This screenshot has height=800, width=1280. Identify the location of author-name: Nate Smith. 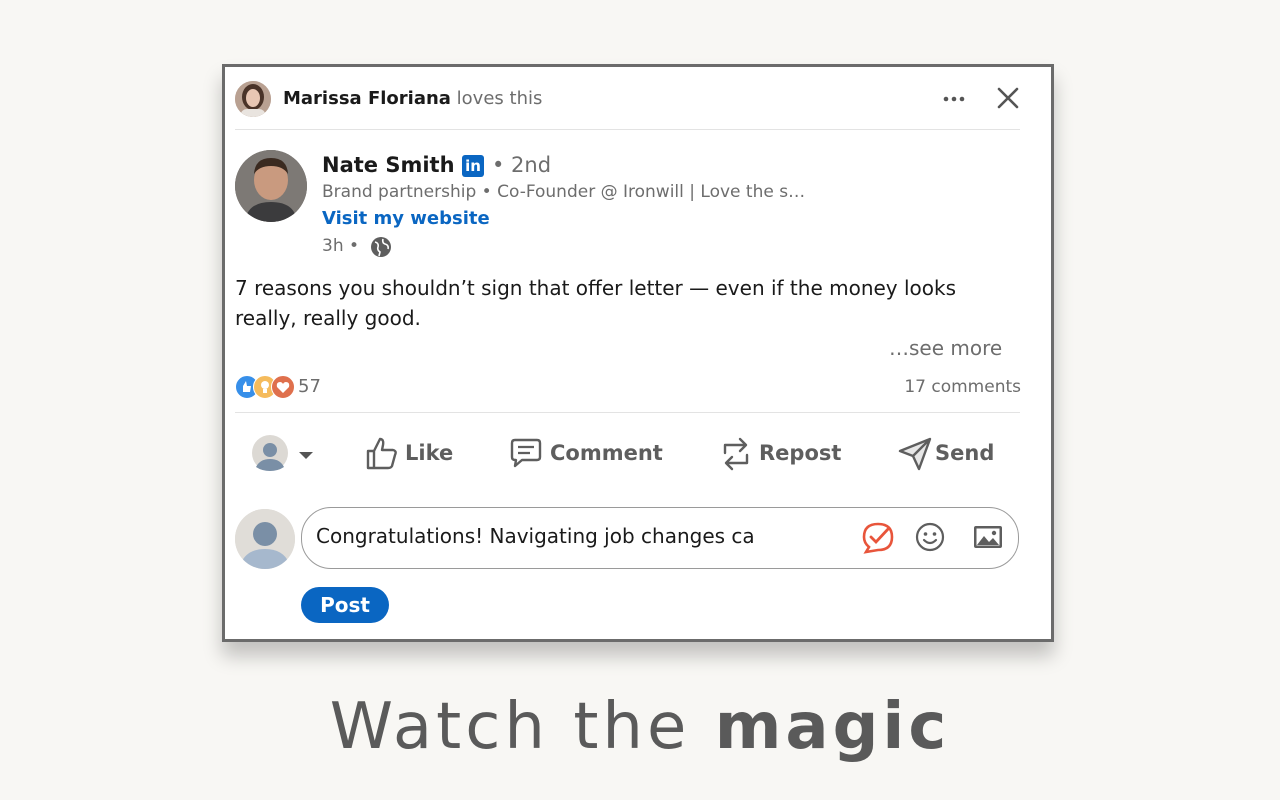
(388, 165).